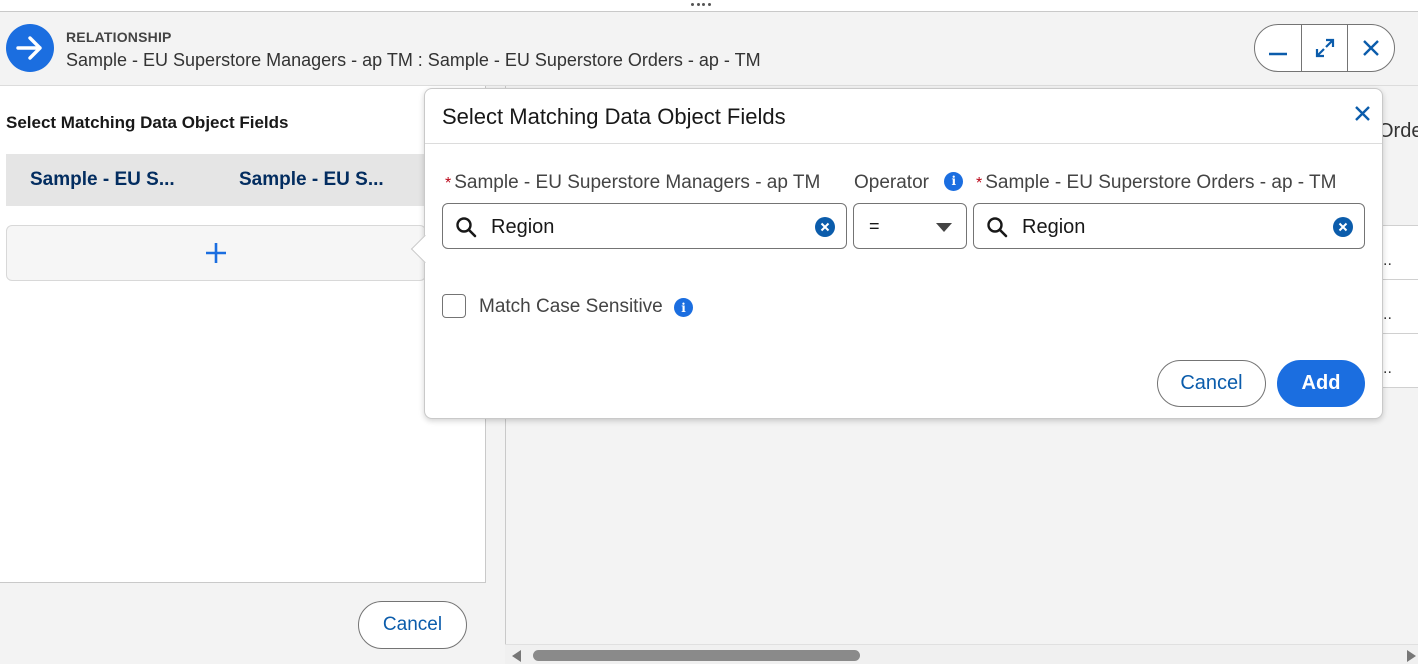 This screenshot has width=1418, height=664. Describe the element at coordinates (1169, 226) in the screenshot. I see `target-field-lookup: Region` at that location.